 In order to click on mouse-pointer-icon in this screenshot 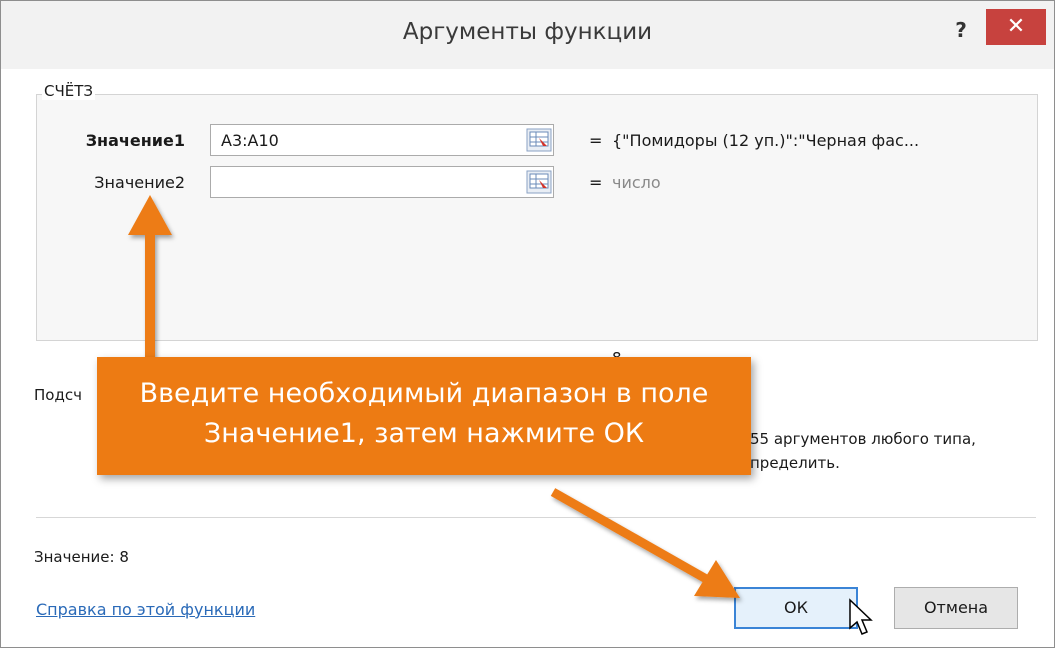, I will do `click(861, 616)`.